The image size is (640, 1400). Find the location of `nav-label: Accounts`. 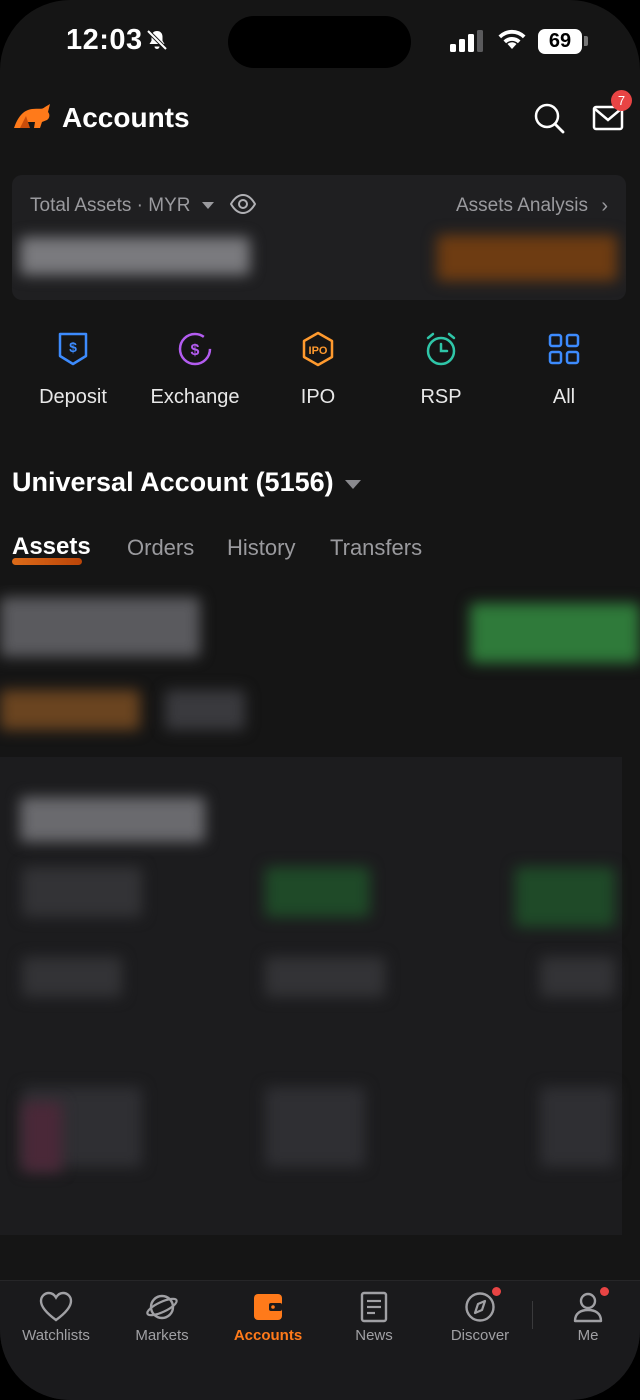

nav-label: Accounts is located at coordinates (268, 1335).